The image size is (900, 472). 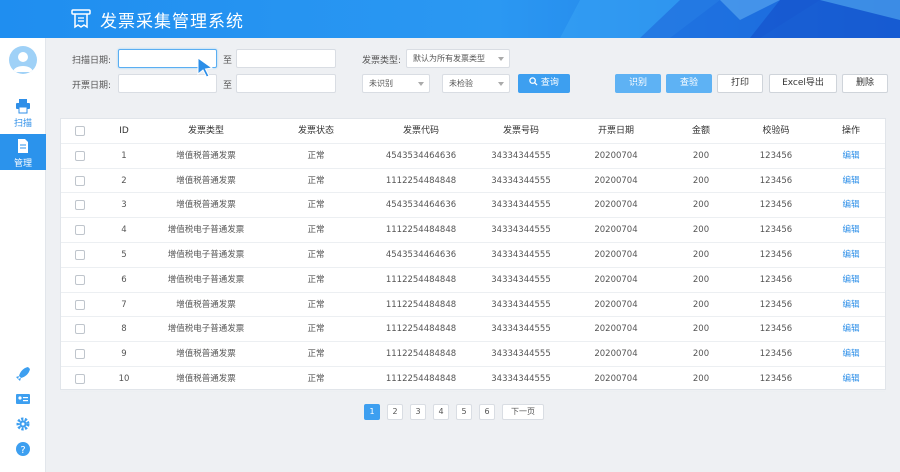 What do you see at coordinates (92, 61) in the screenshot?
I see `scan-date-label: 扫描日期:` at bounding box center [92, 61].